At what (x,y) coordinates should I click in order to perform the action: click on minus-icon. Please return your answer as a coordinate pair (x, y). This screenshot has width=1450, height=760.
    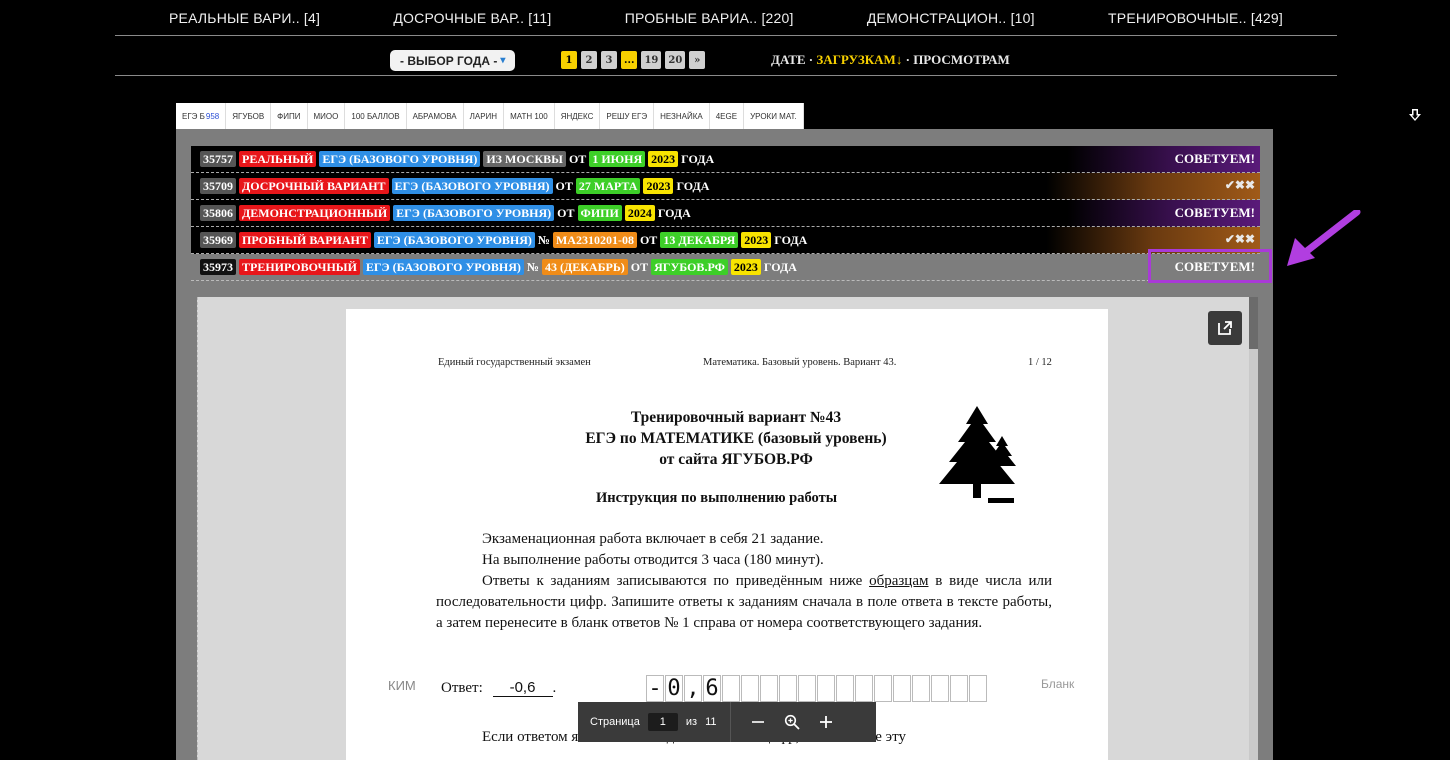
    Looking at the image, I should click on (758, 722).